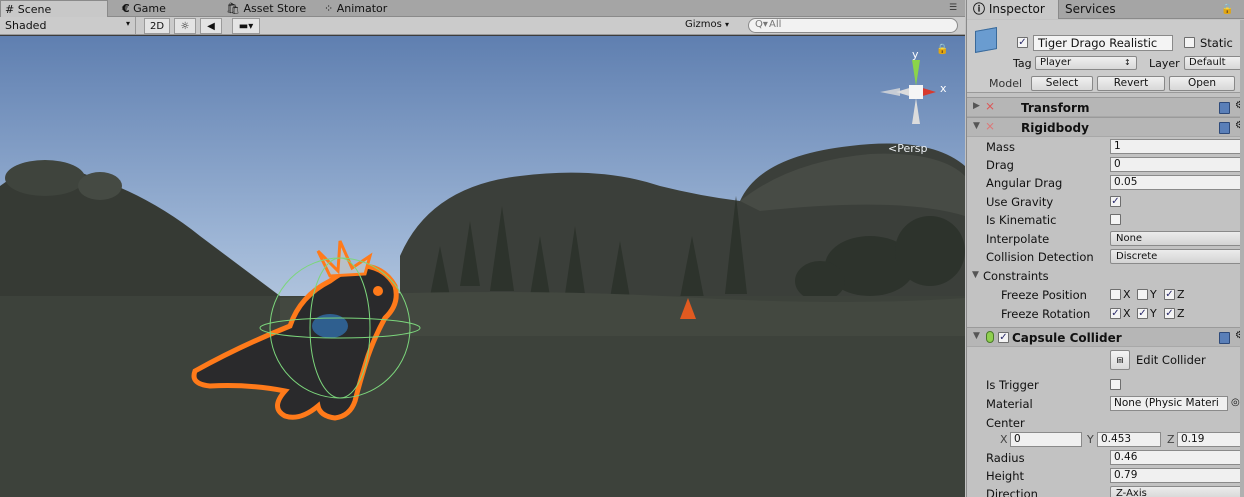 The image size is (1244, 497). I want to click on freeze-rotation-z-checkbox: ✓, so click(1169, 313).